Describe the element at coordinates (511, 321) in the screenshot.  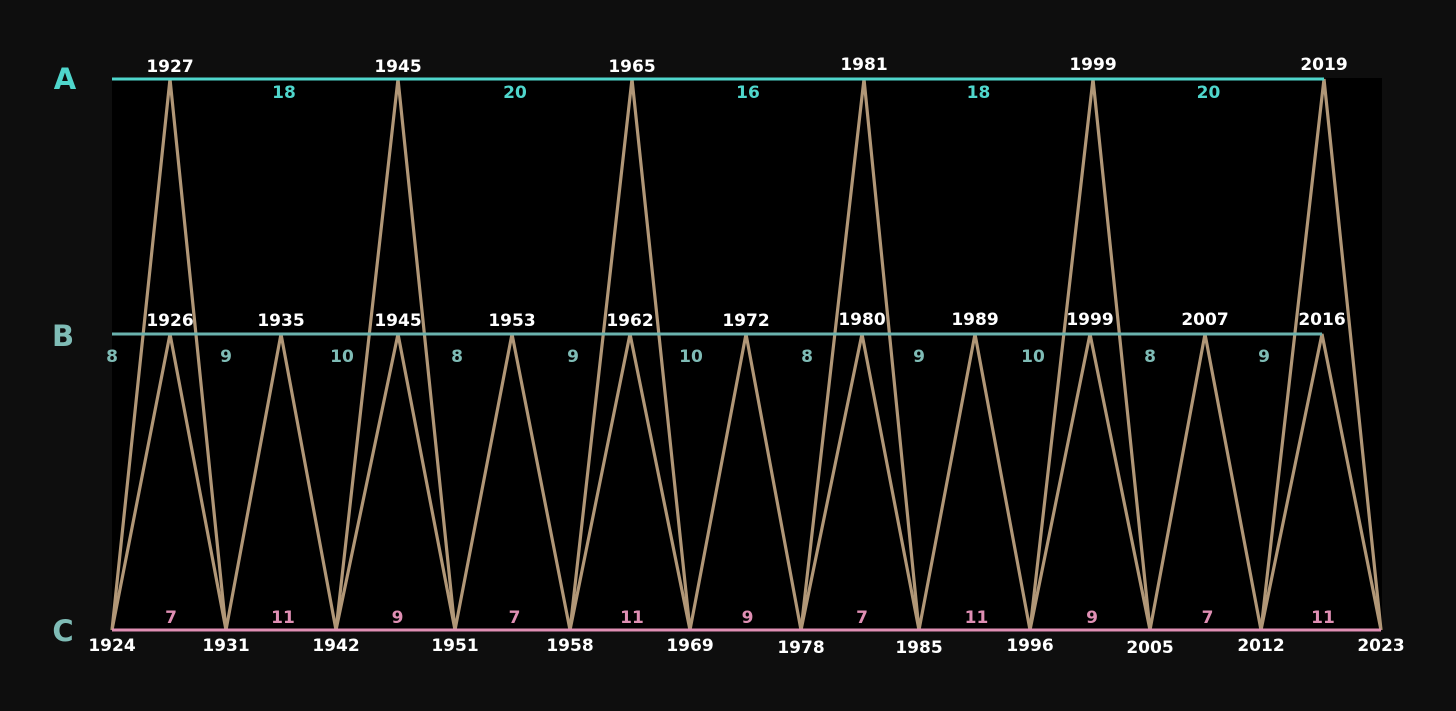
I see `year-label-b-1953: 1953` at that location.